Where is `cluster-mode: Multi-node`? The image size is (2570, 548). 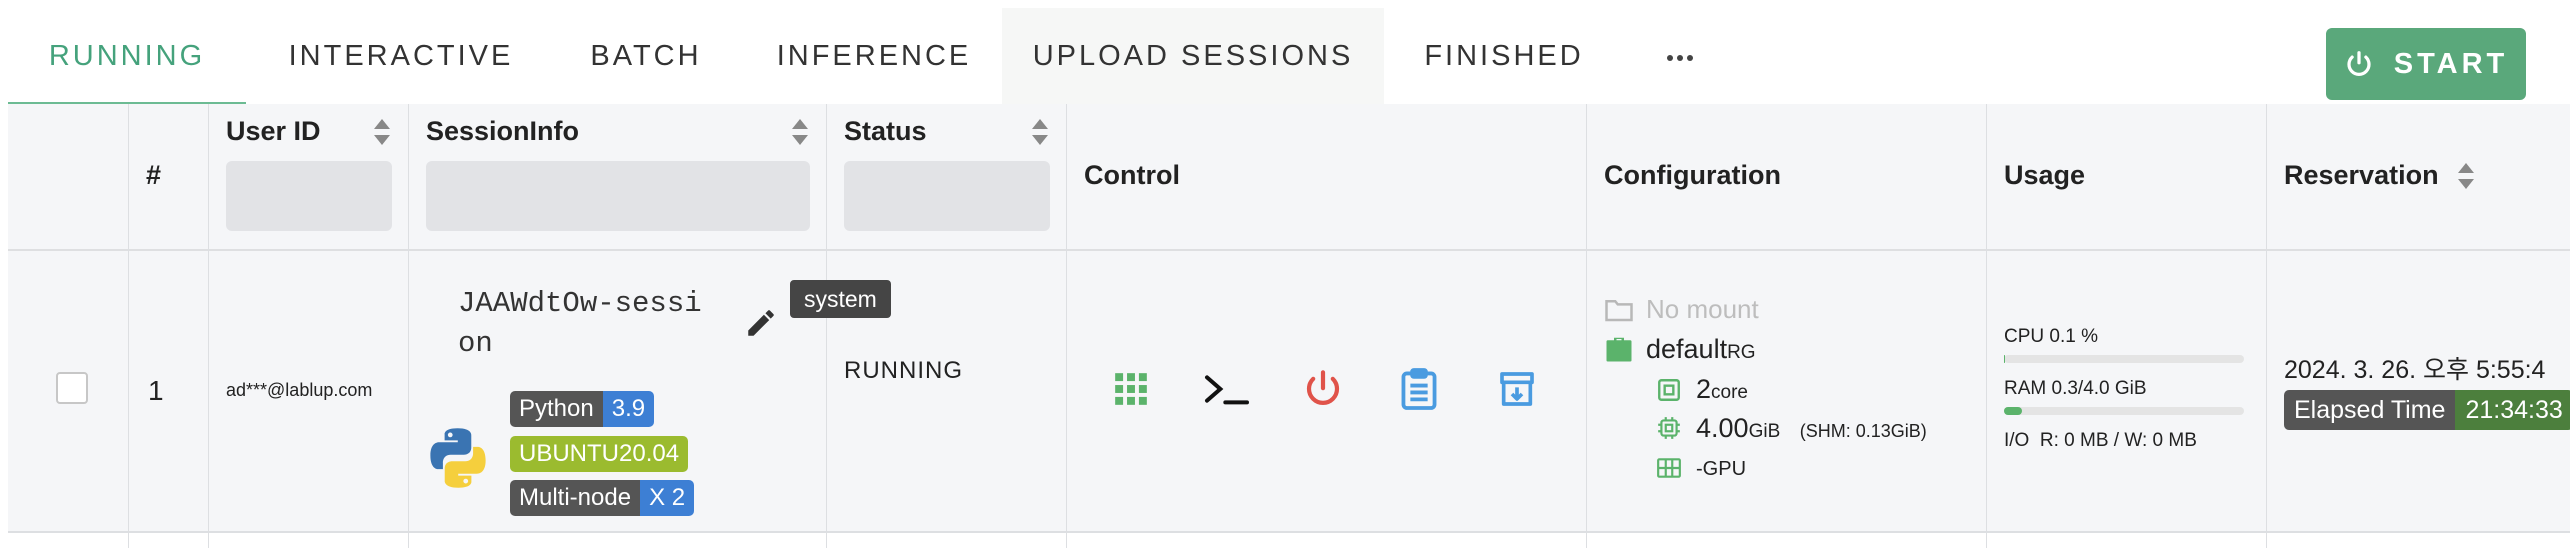 cluster-mode: Multi-node is located at coordinates (575, 498).